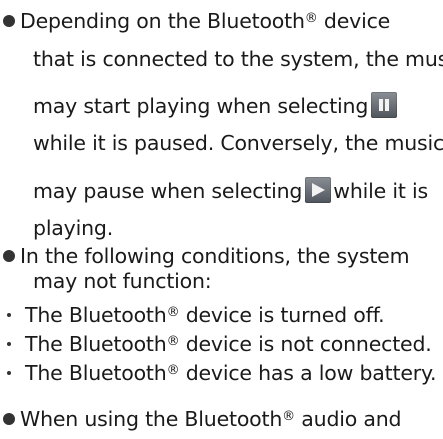 This screenshot has height=439, width=443. I want to click on bullet1-text-b: device, so click(354, 21).